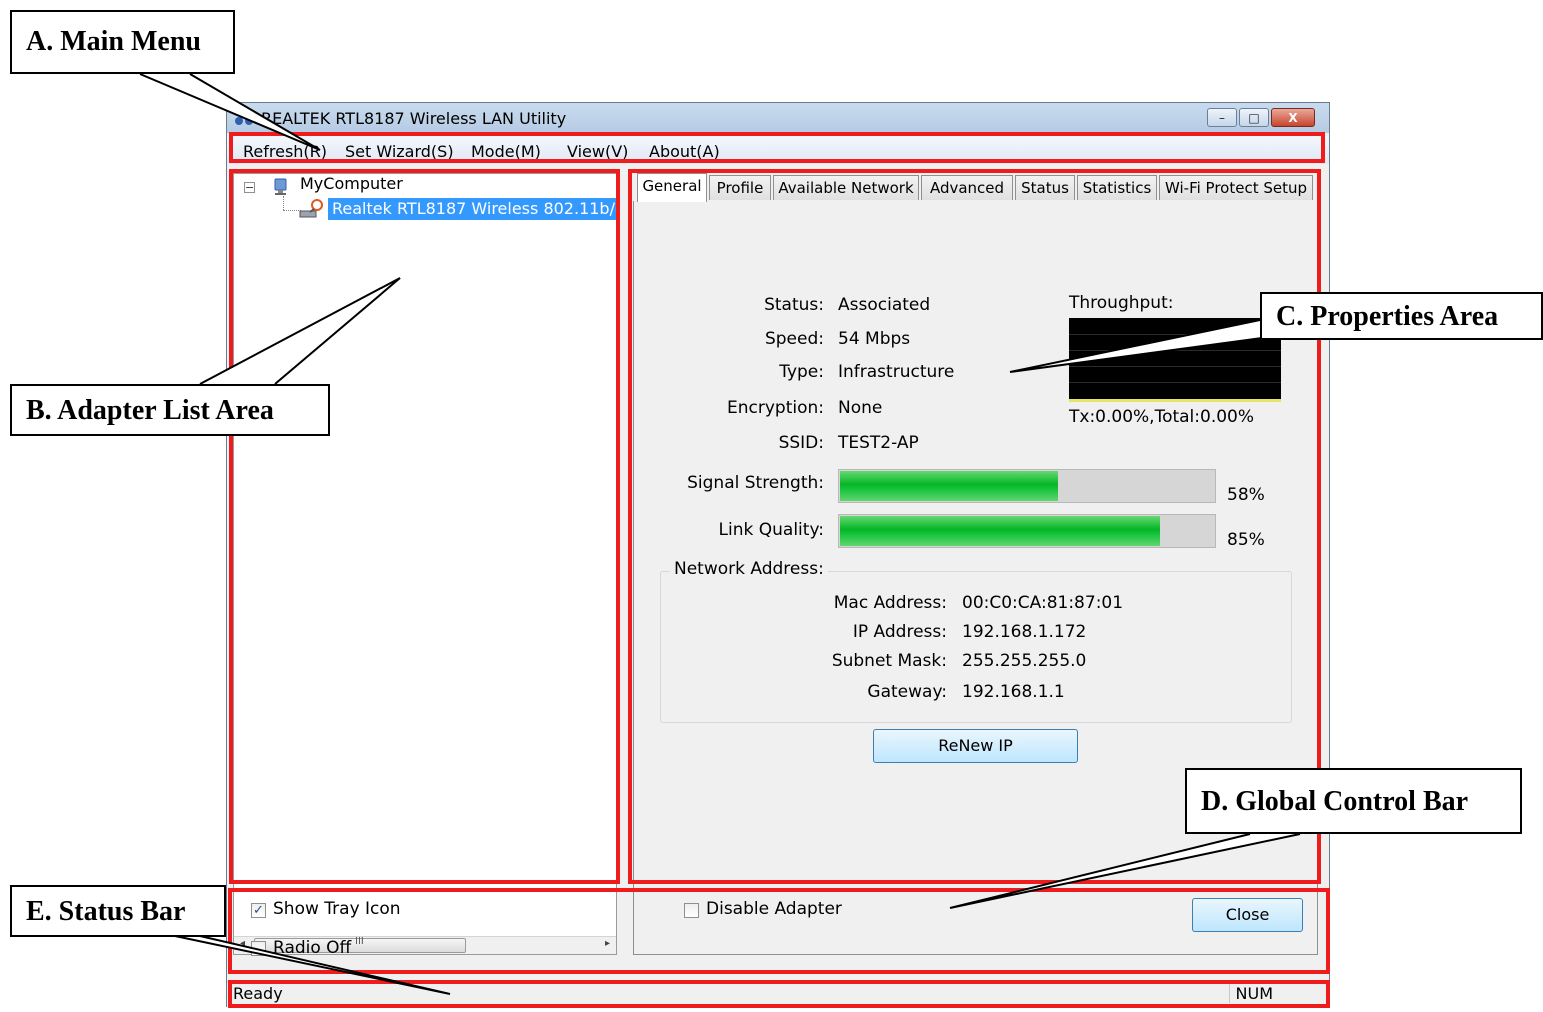  What do you see at coordinates (414, 118) in the screenshot?
I see `window-title: REALTEK RTL8187 Wireless LAN Utility` at bounding box center [414, 118].